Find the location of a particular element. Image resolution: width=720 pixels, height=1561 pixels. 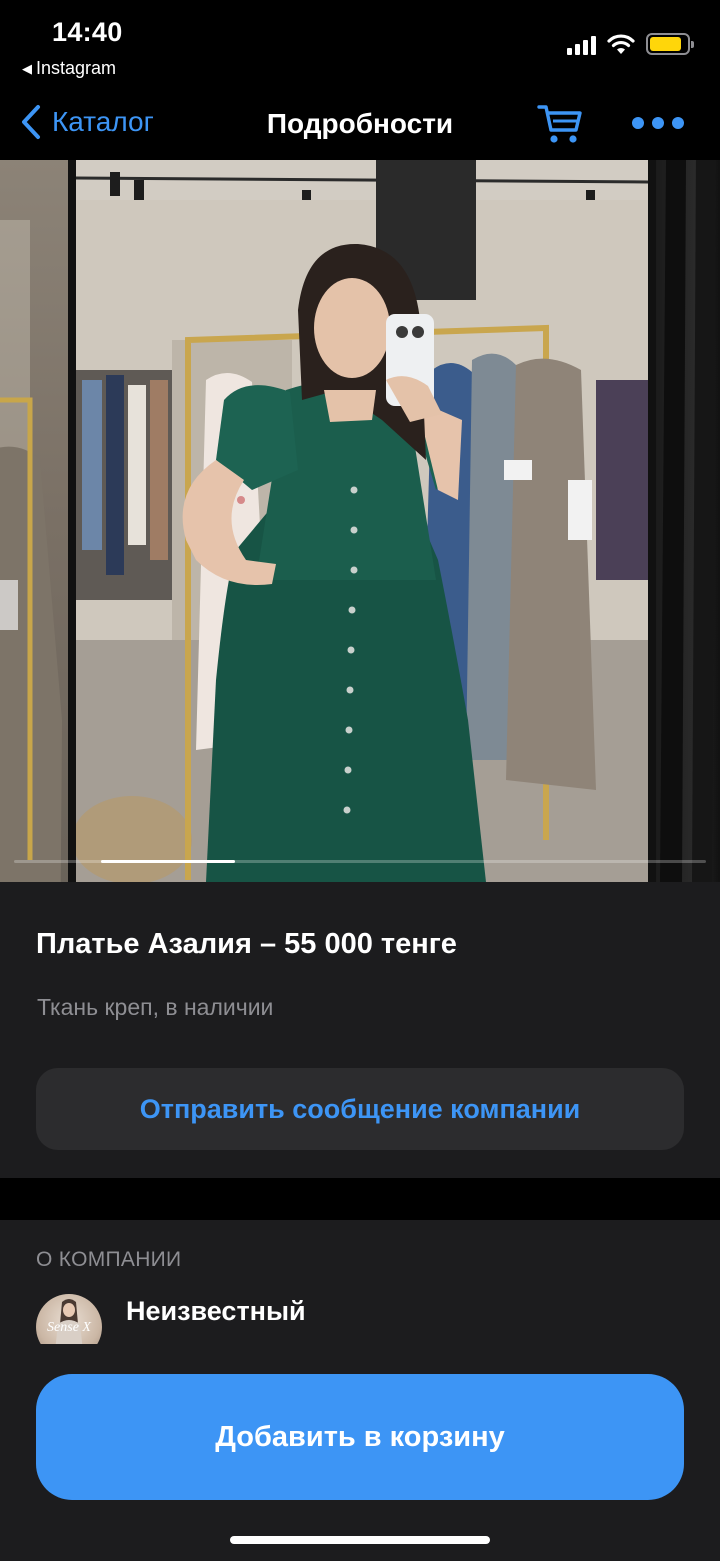

return-app-label: Instagram is located at coordinates (76, 68).